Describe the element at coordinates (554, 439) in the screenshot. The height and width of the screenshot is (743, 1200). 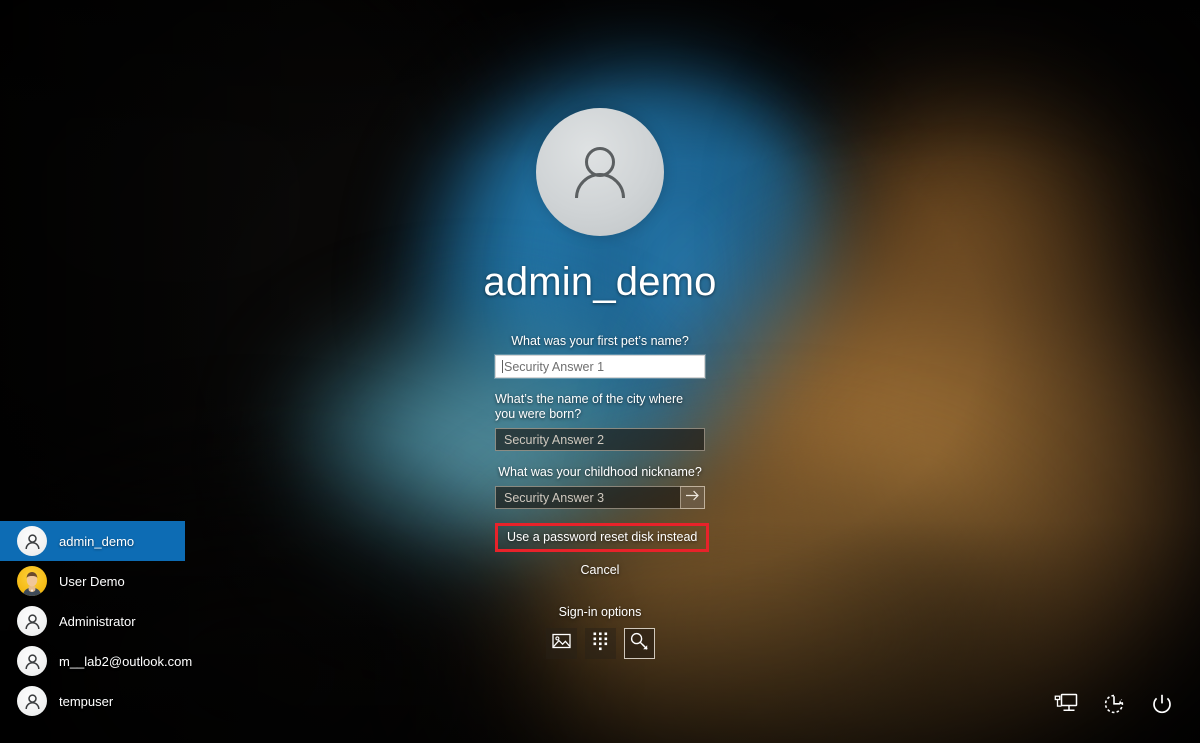
I see `security-answer-2-placeholder: Security Answer 2` at that location.